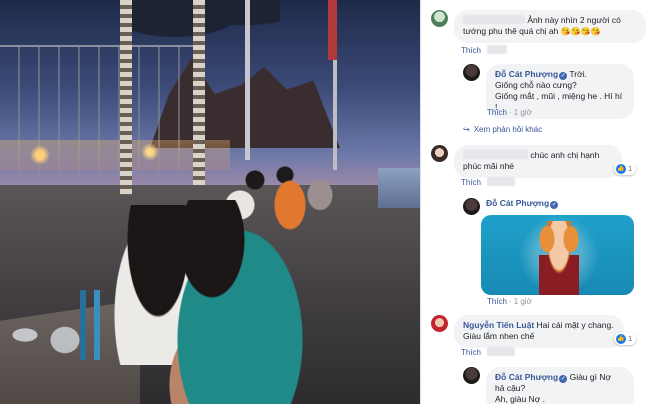  Describe the element at coordinates (508, 129) in the screenshot. I see `more-replies-label: Xem phản hồi khác` at that location.